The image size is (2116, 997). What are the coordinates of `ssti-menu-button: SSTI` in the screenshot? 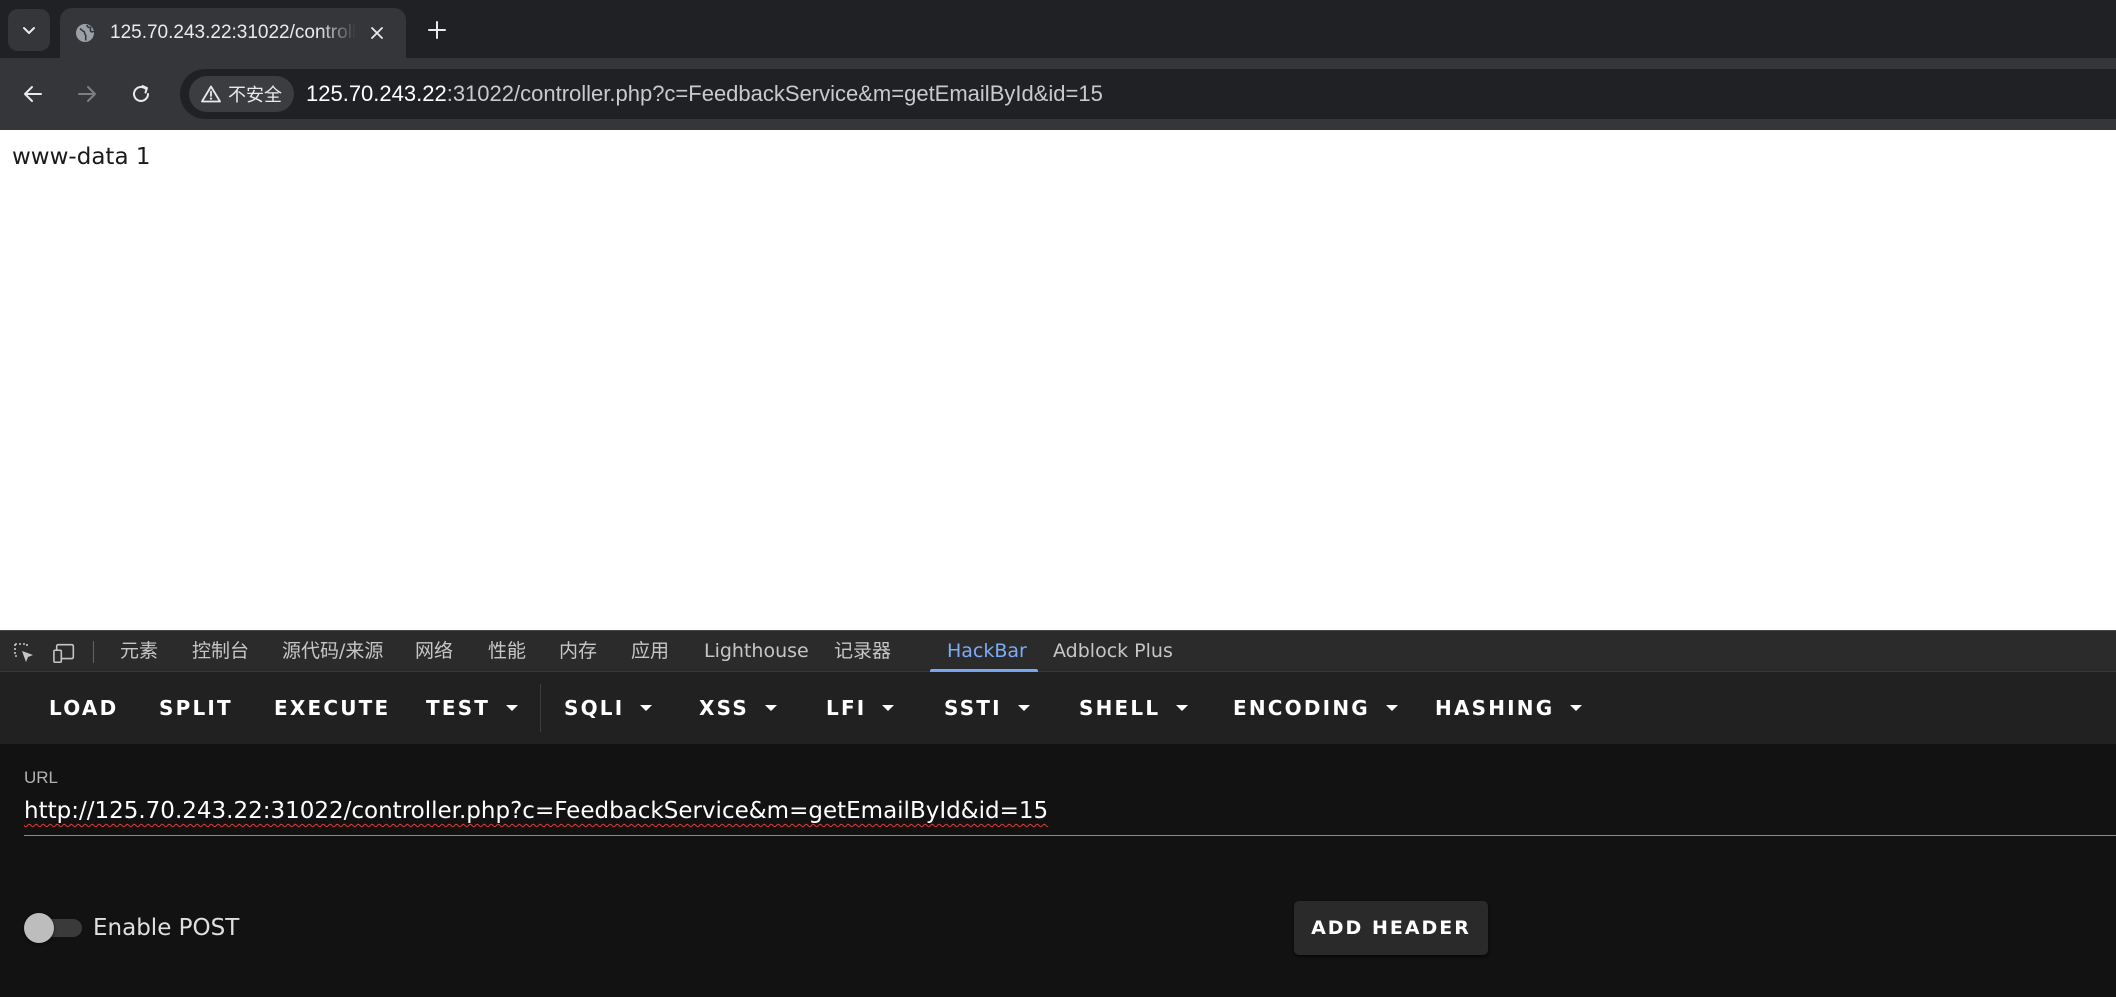 It's located at (987, 708).